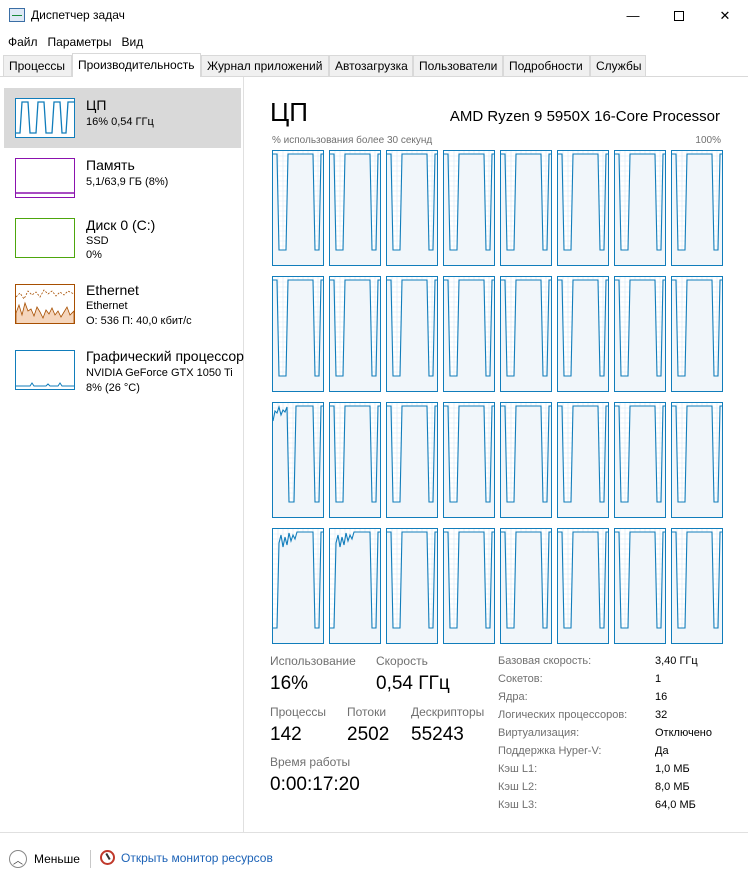 The width and height of the screenshot is (748, 884). Describe the element at coordinates (675, 805) in the screenshot. I see `spec-value: 64,0 МБ` at that location.